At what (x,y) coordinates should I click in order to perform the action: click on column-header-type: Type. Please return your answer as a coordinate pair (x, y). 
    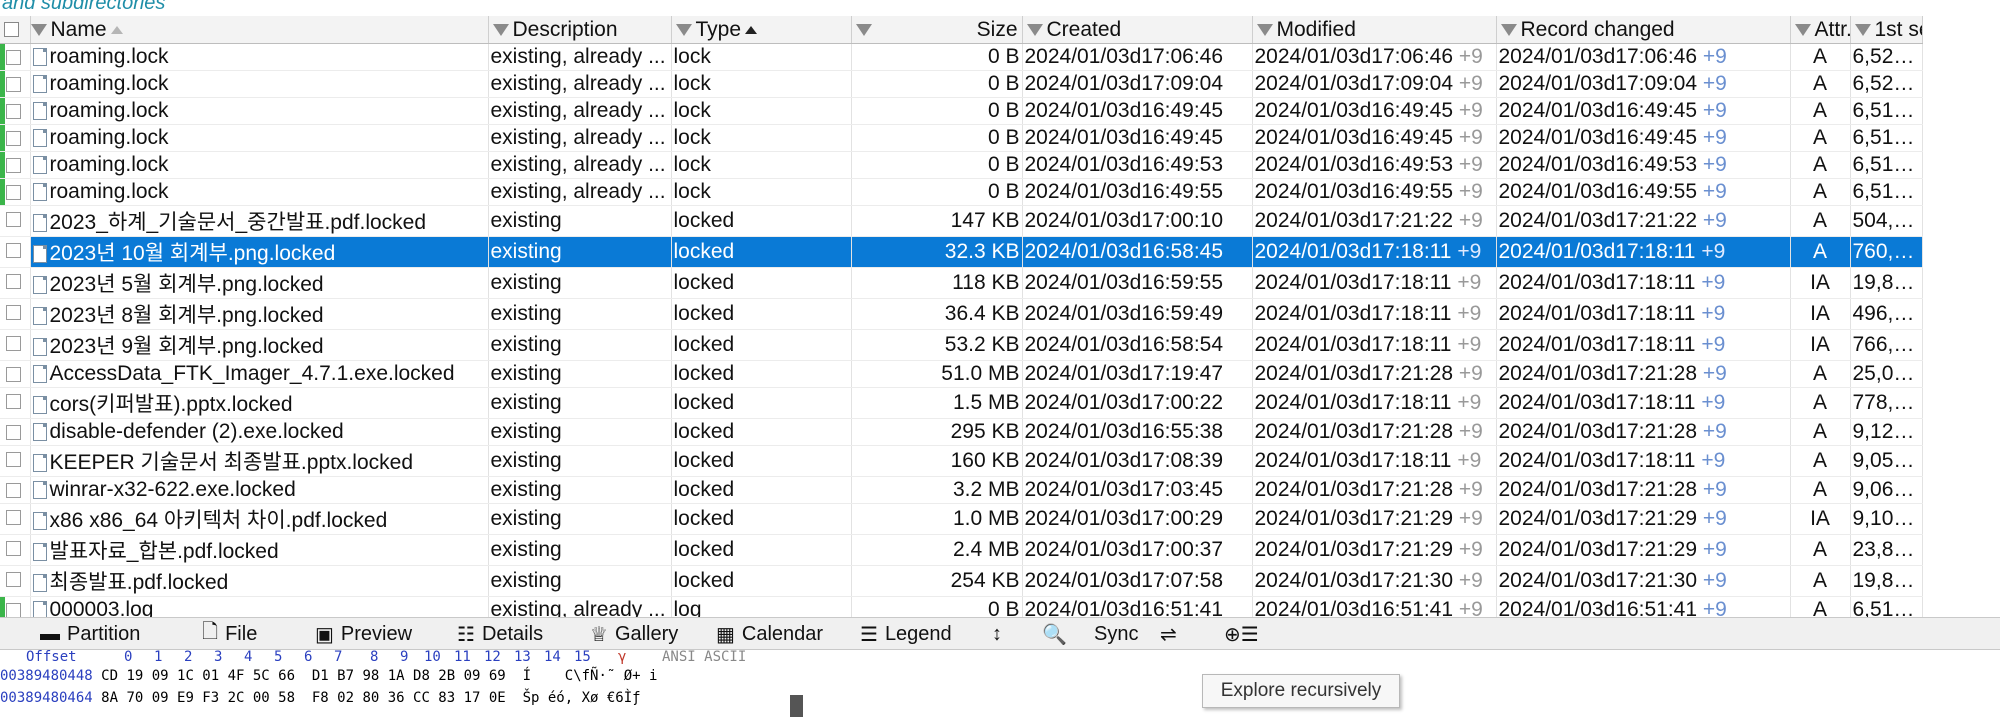
    Looking at the image, I should click on (761, 30).